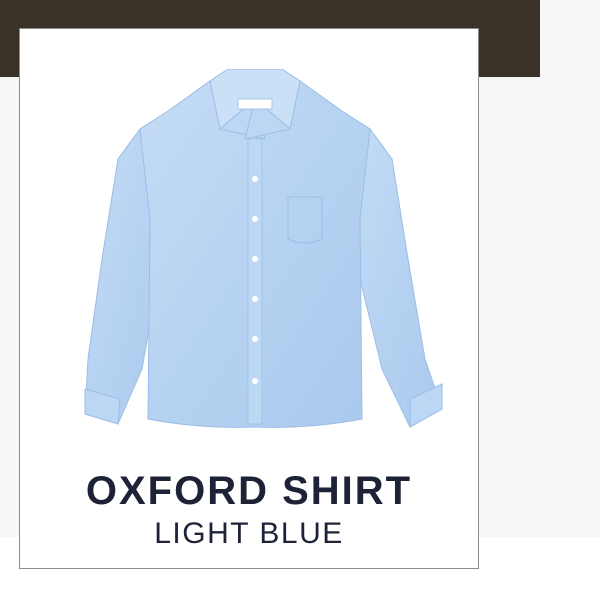 This screenshot has width=600, height=594. Describe the element at coordinates (249, 533) in the screenshot. I see `product-color-label: LIGHT BLUE` at that location.